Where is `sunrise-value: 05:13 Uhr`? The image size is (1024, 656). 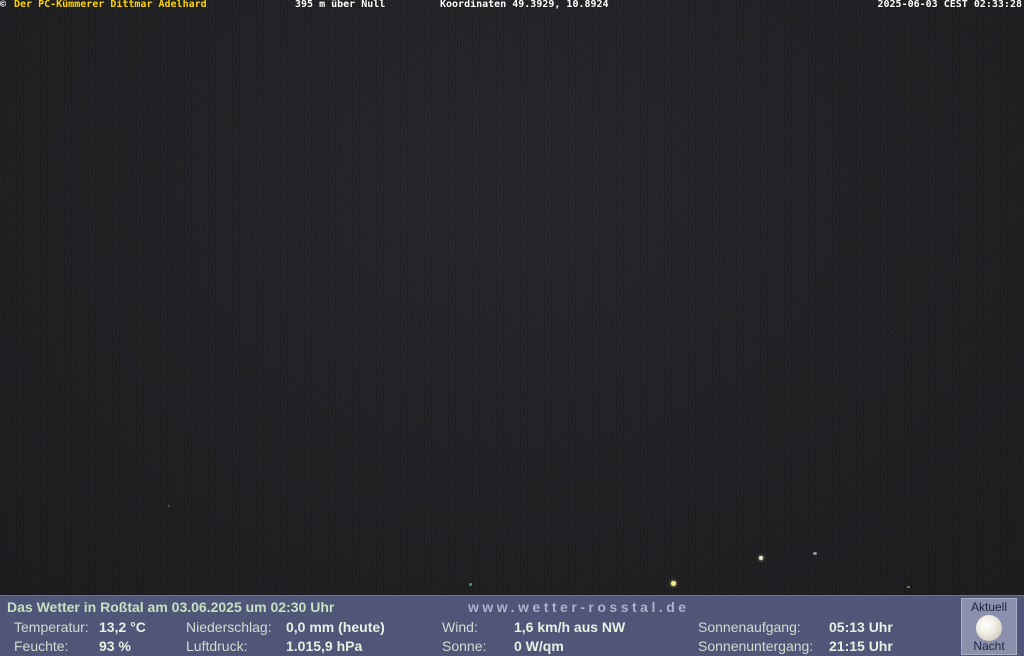
sunrise-value: 05:13 Uhr is located at coordinates (861, 627).